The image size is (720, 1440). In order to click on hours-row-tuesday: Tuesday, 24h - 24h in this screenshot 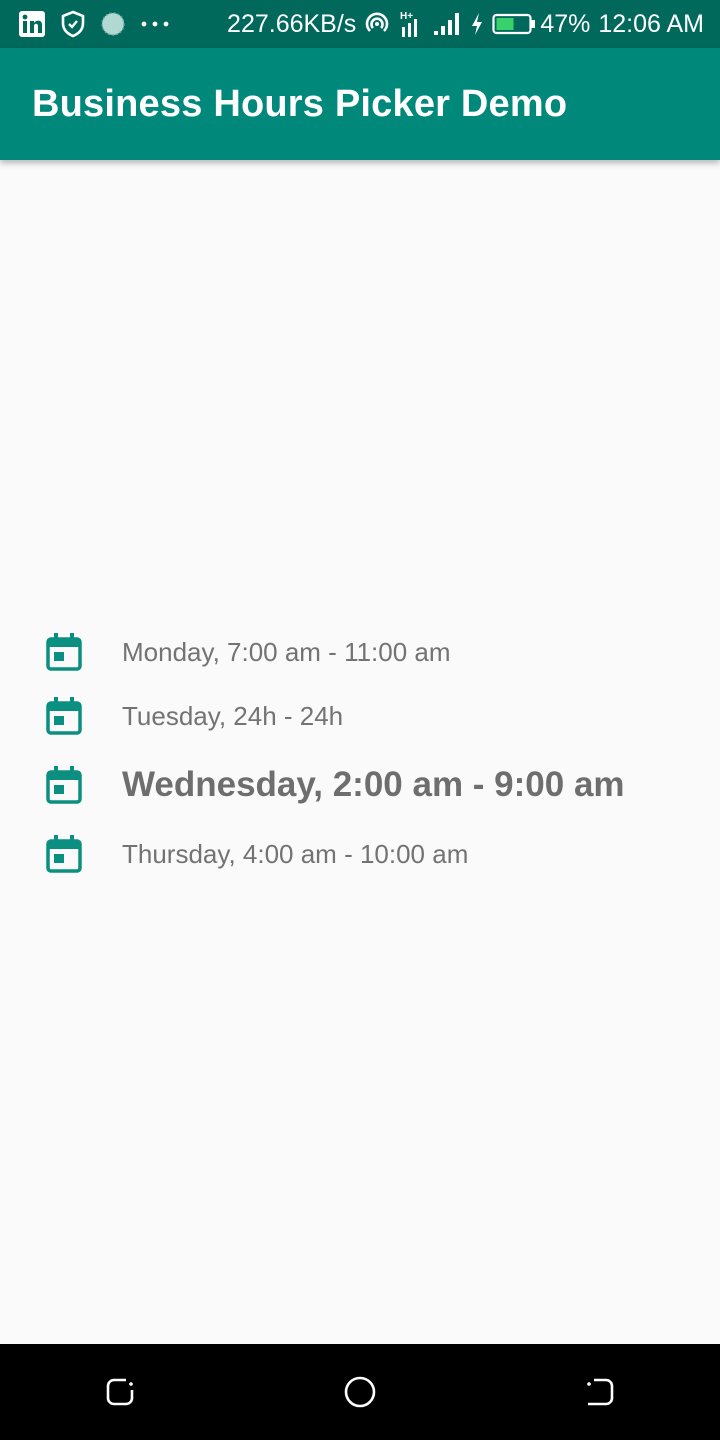, I will do `click(360, 716)`.